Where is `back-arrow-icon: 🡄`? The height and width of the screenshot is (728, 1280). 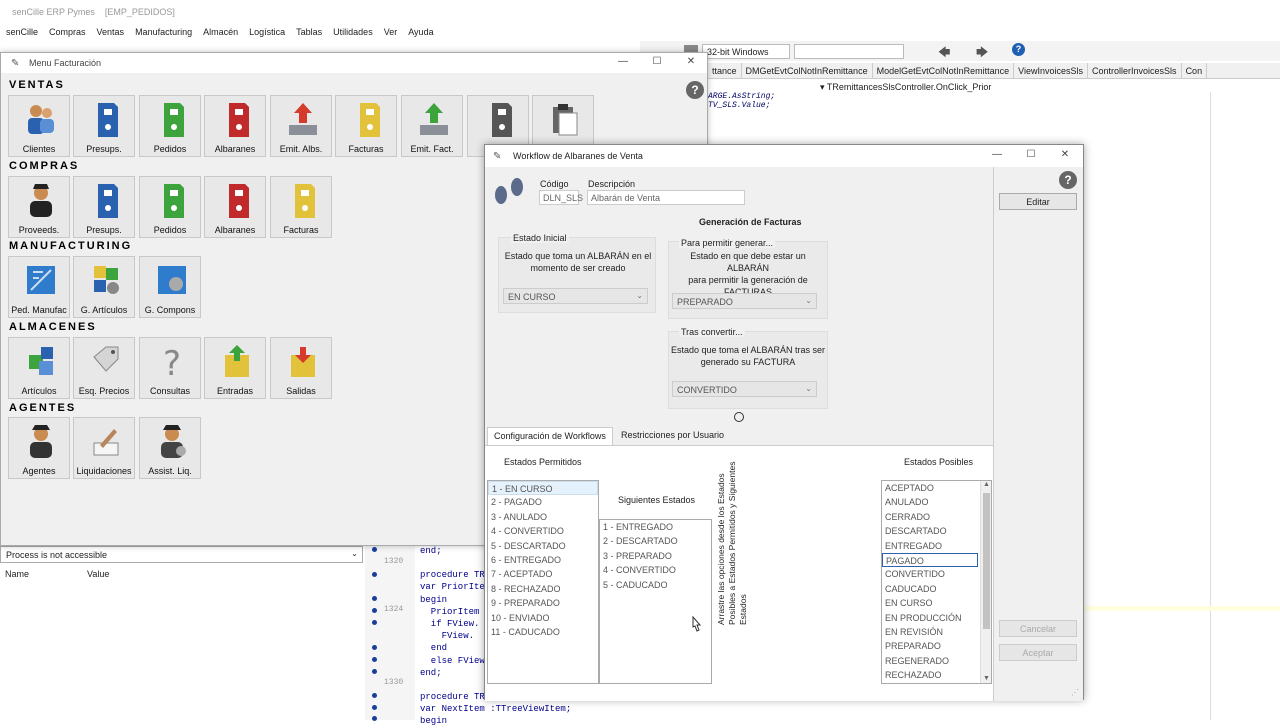 back-arrow-icon: 🡄 is located at coordinates (944, 53).